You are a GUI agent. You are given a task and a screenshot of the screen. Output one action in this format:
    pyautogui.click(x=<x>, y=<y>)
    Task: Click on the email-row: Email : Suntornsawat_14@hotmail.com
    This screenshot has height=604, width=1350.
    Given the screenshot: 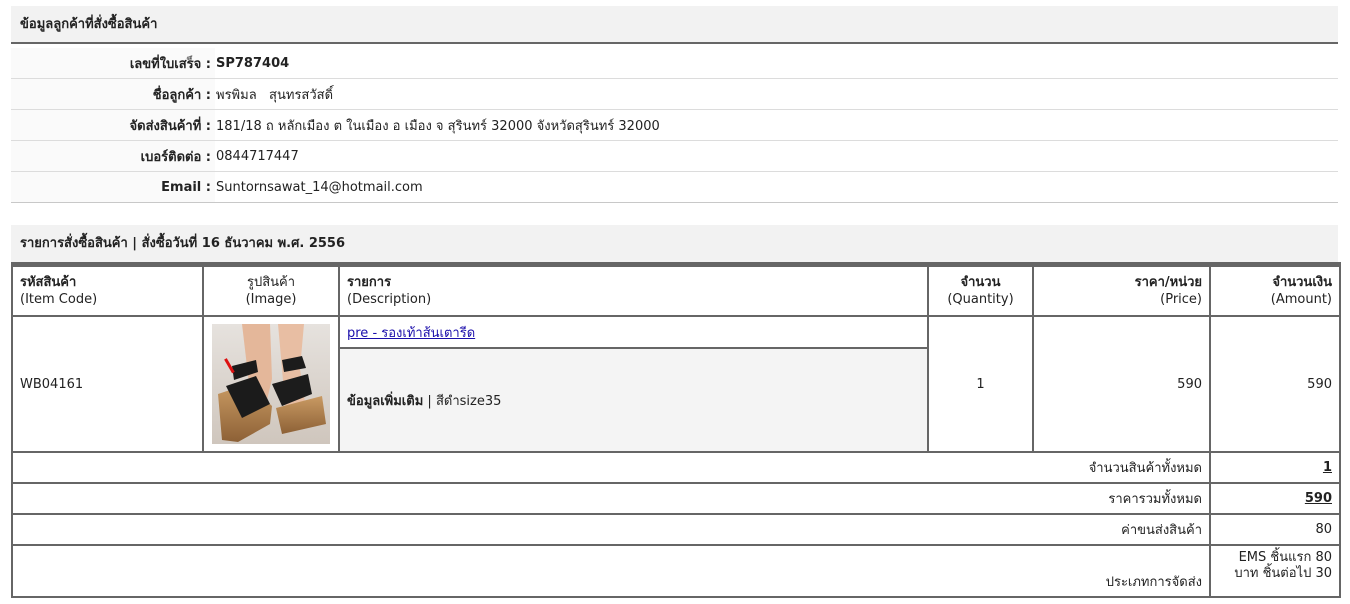 What is the action you would take?
    pyautogui.click(x=674, y=187)
    